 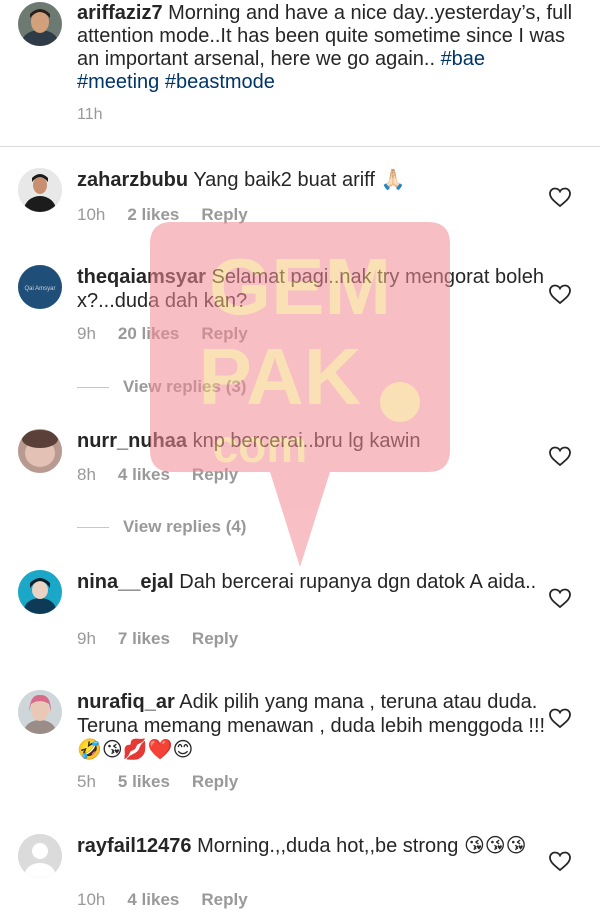 What do you see at coordinates (185, 526) in the screenshot?
I see `view-replies-label: View replies (4)` at bounding box center [185, 526].